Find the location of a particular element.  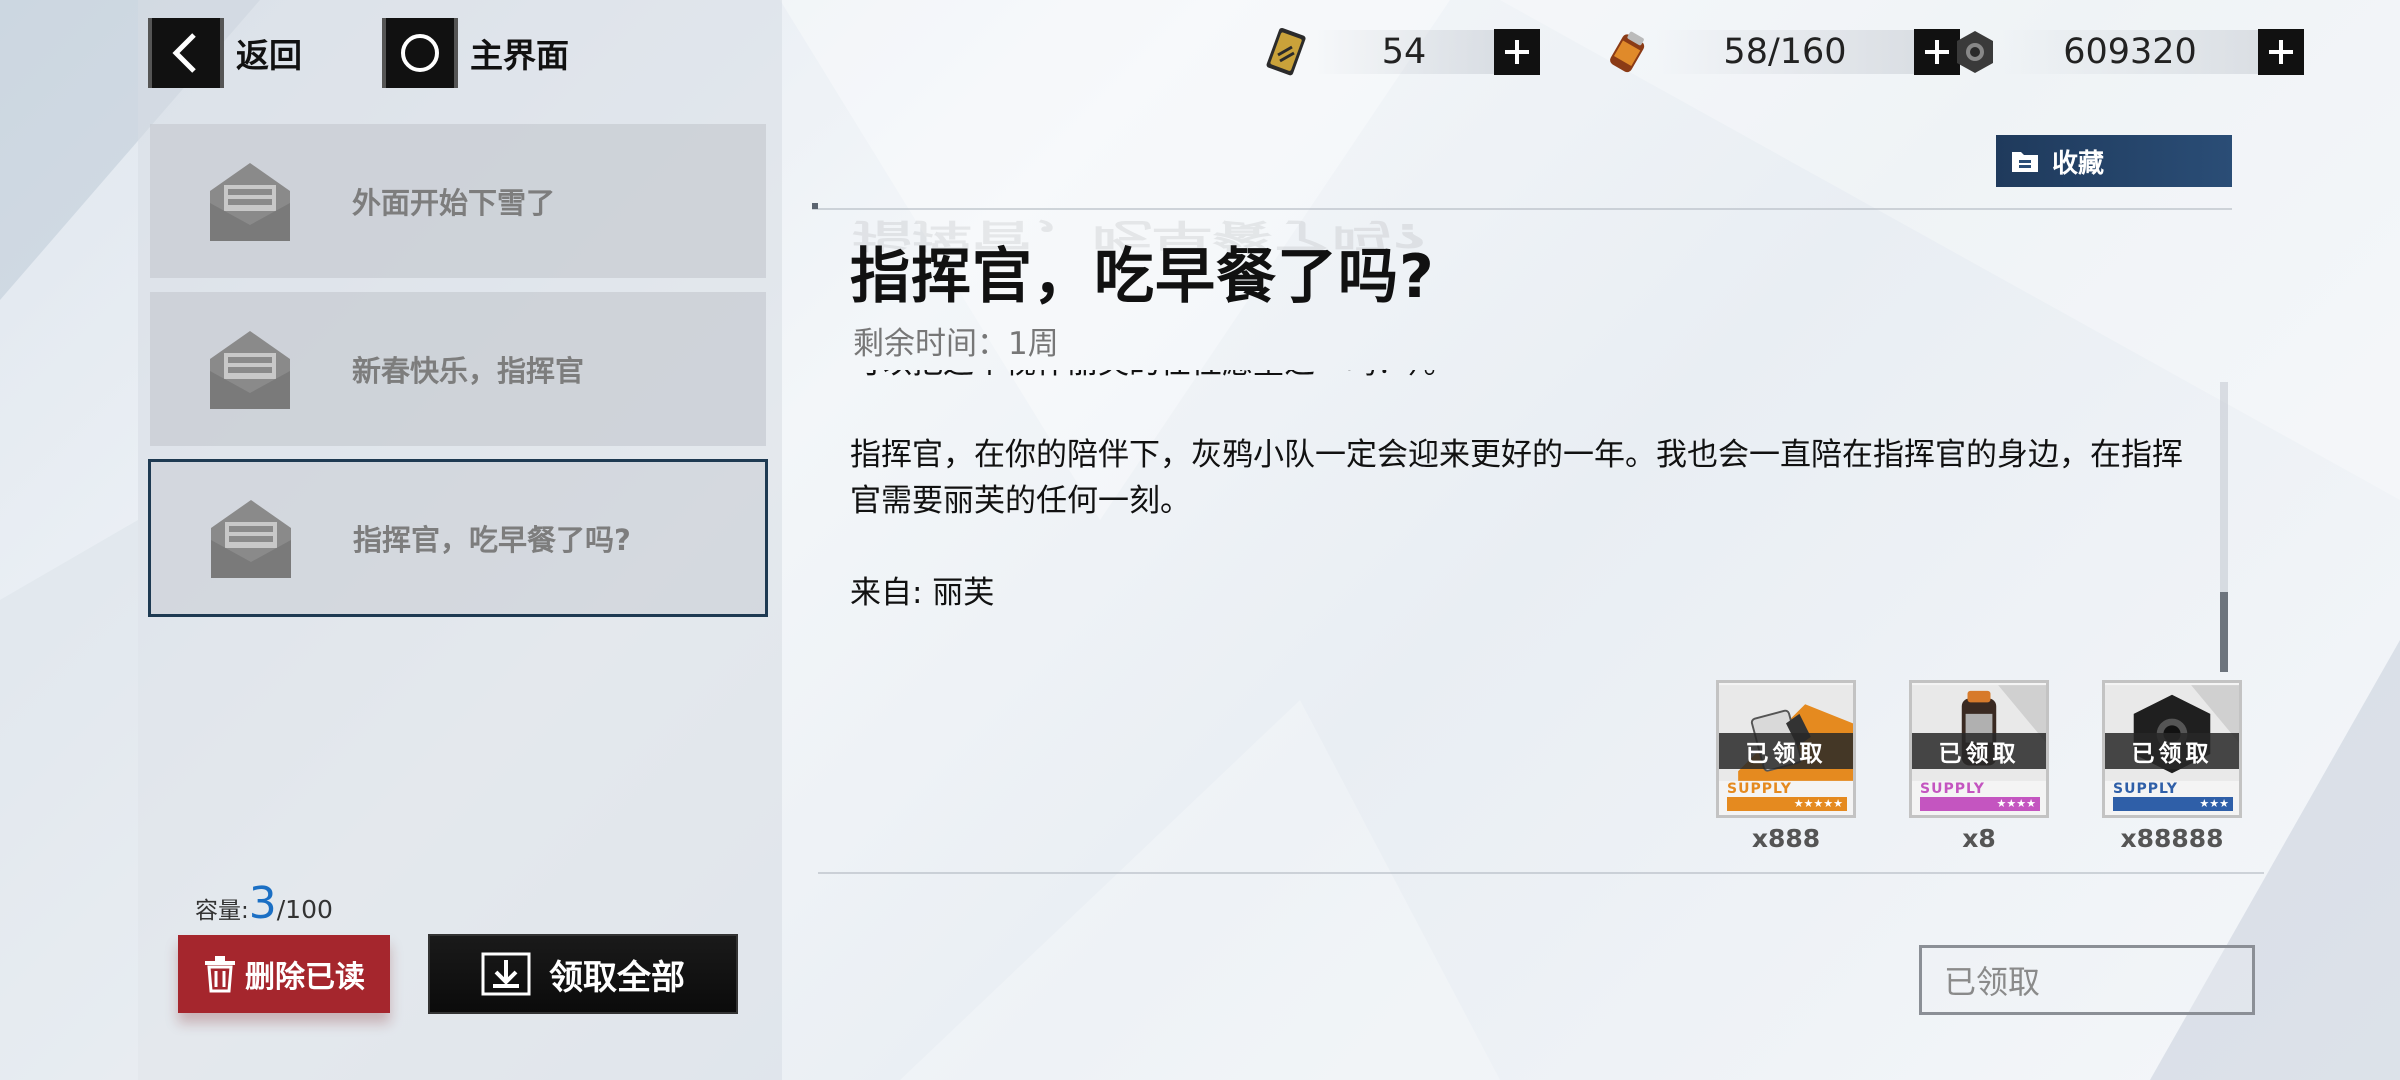

mail-title: 外面开始下雪了 is located at coordinates (454, 203).